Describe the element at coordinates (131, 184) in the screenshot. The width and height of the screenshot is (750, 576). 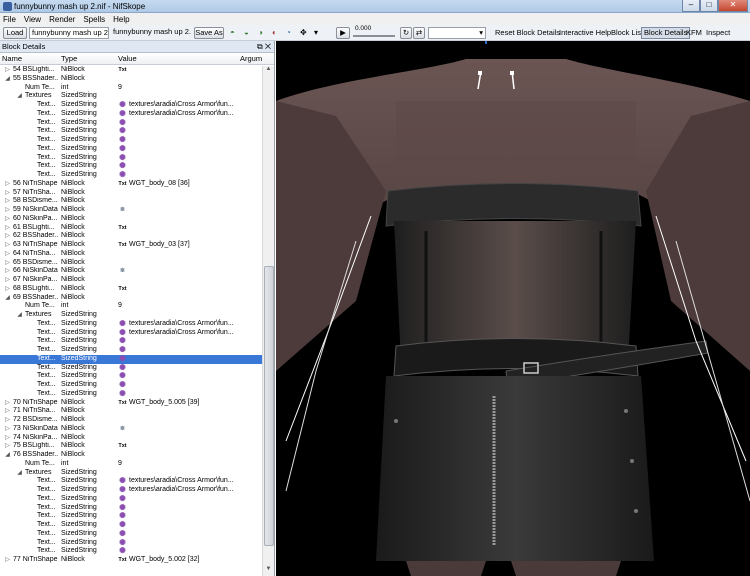
I see `tree-row: ▷ 56 NiTriShape NiBlock Txt WGT_body_08 [36]` at that location.